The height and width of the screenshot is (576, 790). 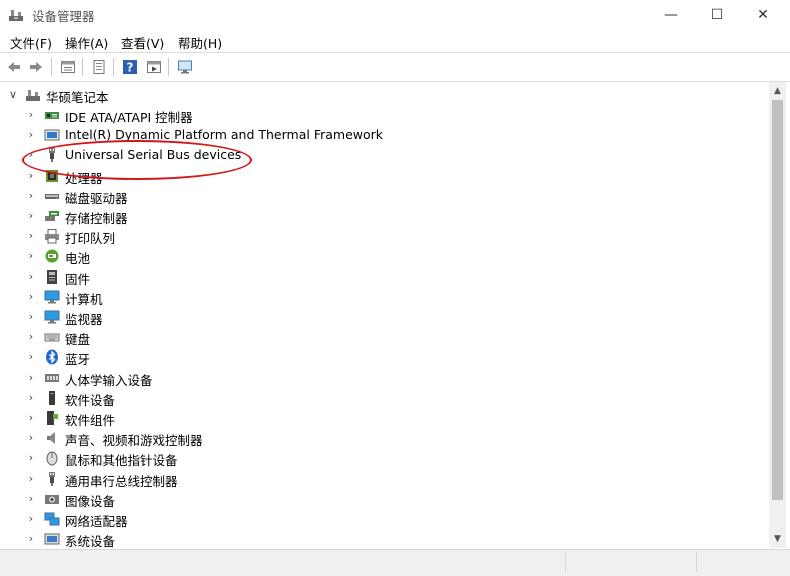 I want to click on tree-item-label: IDE ATA/ATAPI 控制器, so click(x=129, y=117).